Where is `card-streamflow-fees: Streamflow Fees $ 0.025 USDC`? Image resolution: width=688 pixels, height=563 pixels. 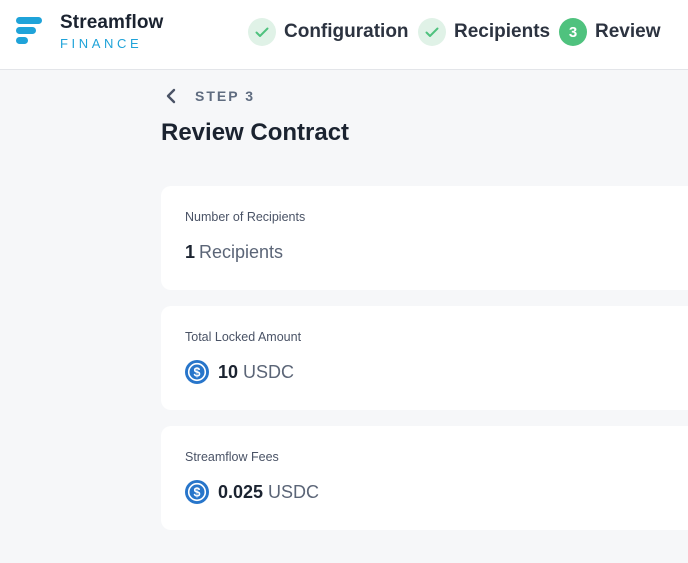 card-streamflow-fees: Streamflow Fees $ 0.025 USDC is located at coordinates (424, 478).